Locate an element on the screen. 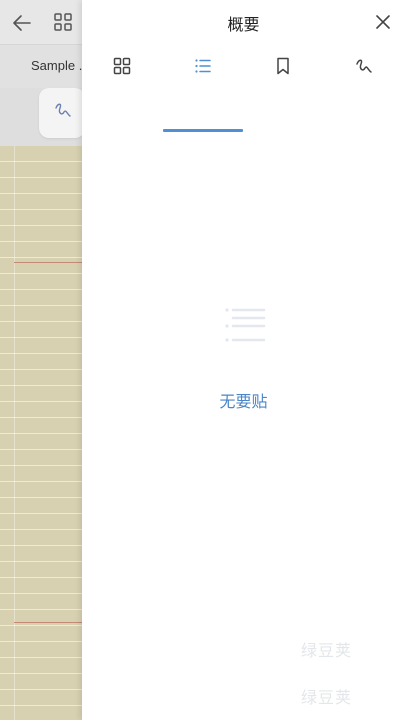 Image resolution: width=405 pixels, height=720 pixels. drawer-header: 概要 is located at coordinates (243, 22).